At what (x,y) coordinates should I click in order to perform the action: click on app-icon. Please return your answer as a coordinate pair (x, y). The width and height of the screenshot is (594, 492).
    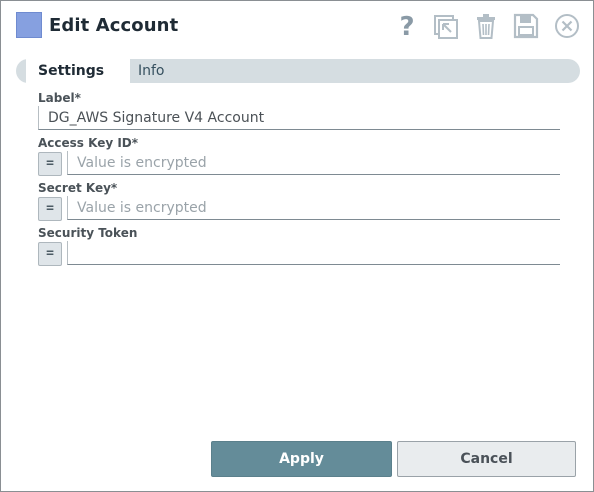
    Looking at the image, I should click on (29, 25).